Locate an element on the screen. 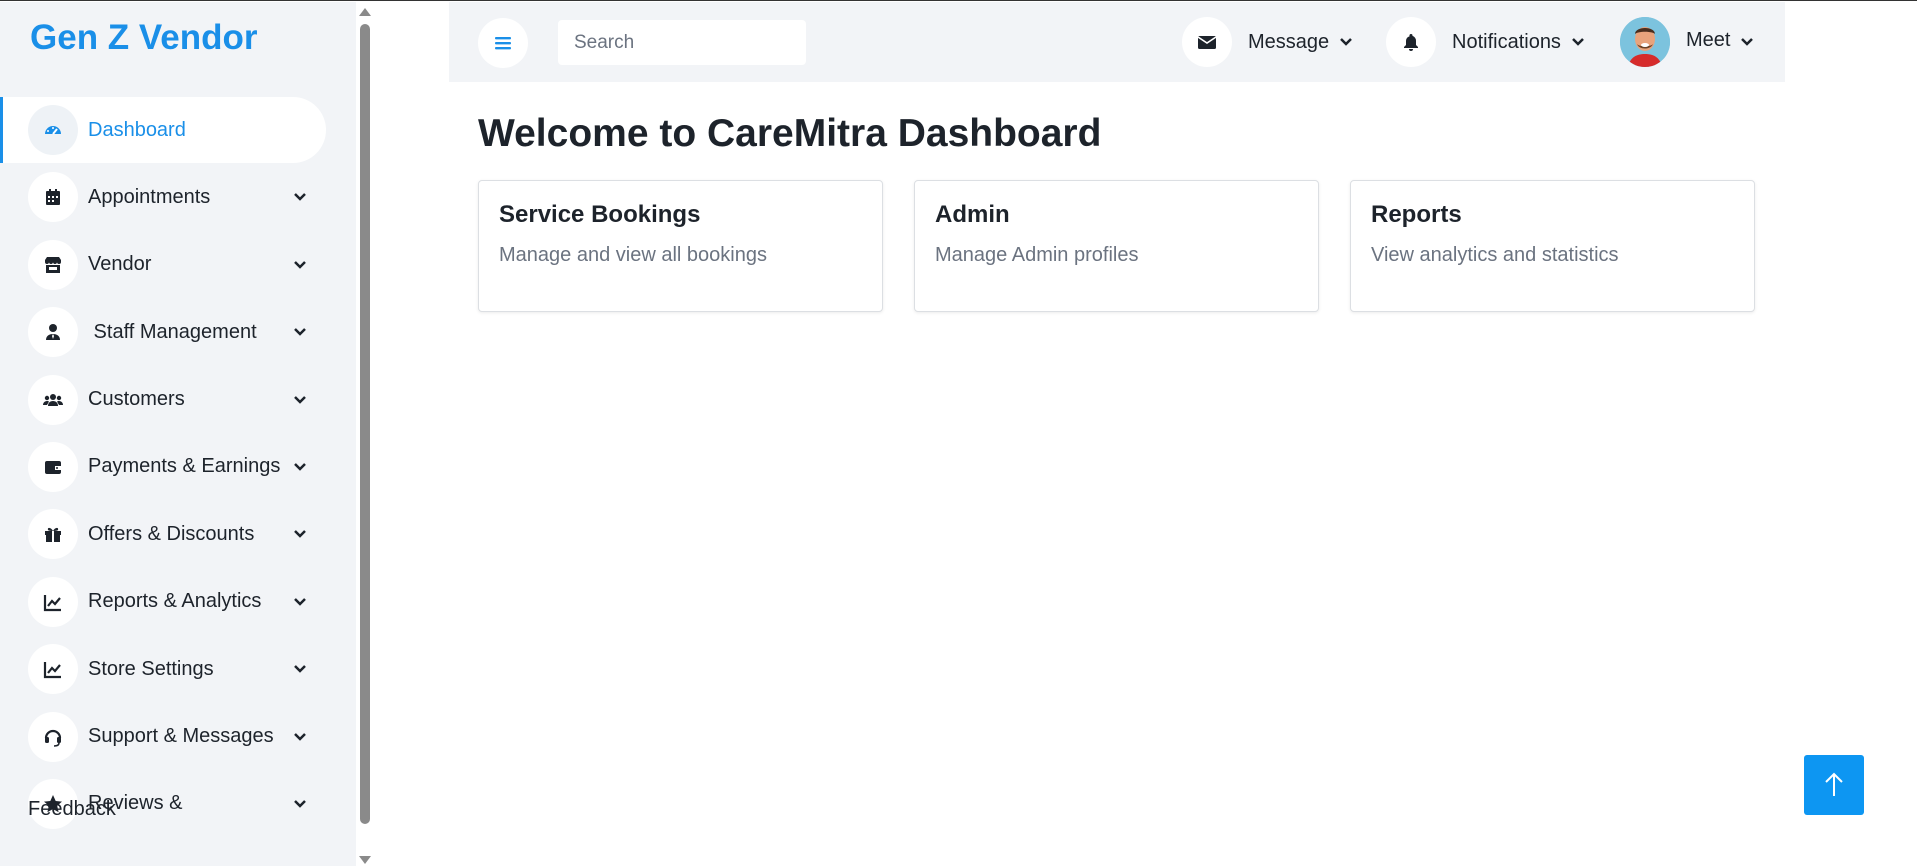  headset-icon is located at coordinates (53, 736).